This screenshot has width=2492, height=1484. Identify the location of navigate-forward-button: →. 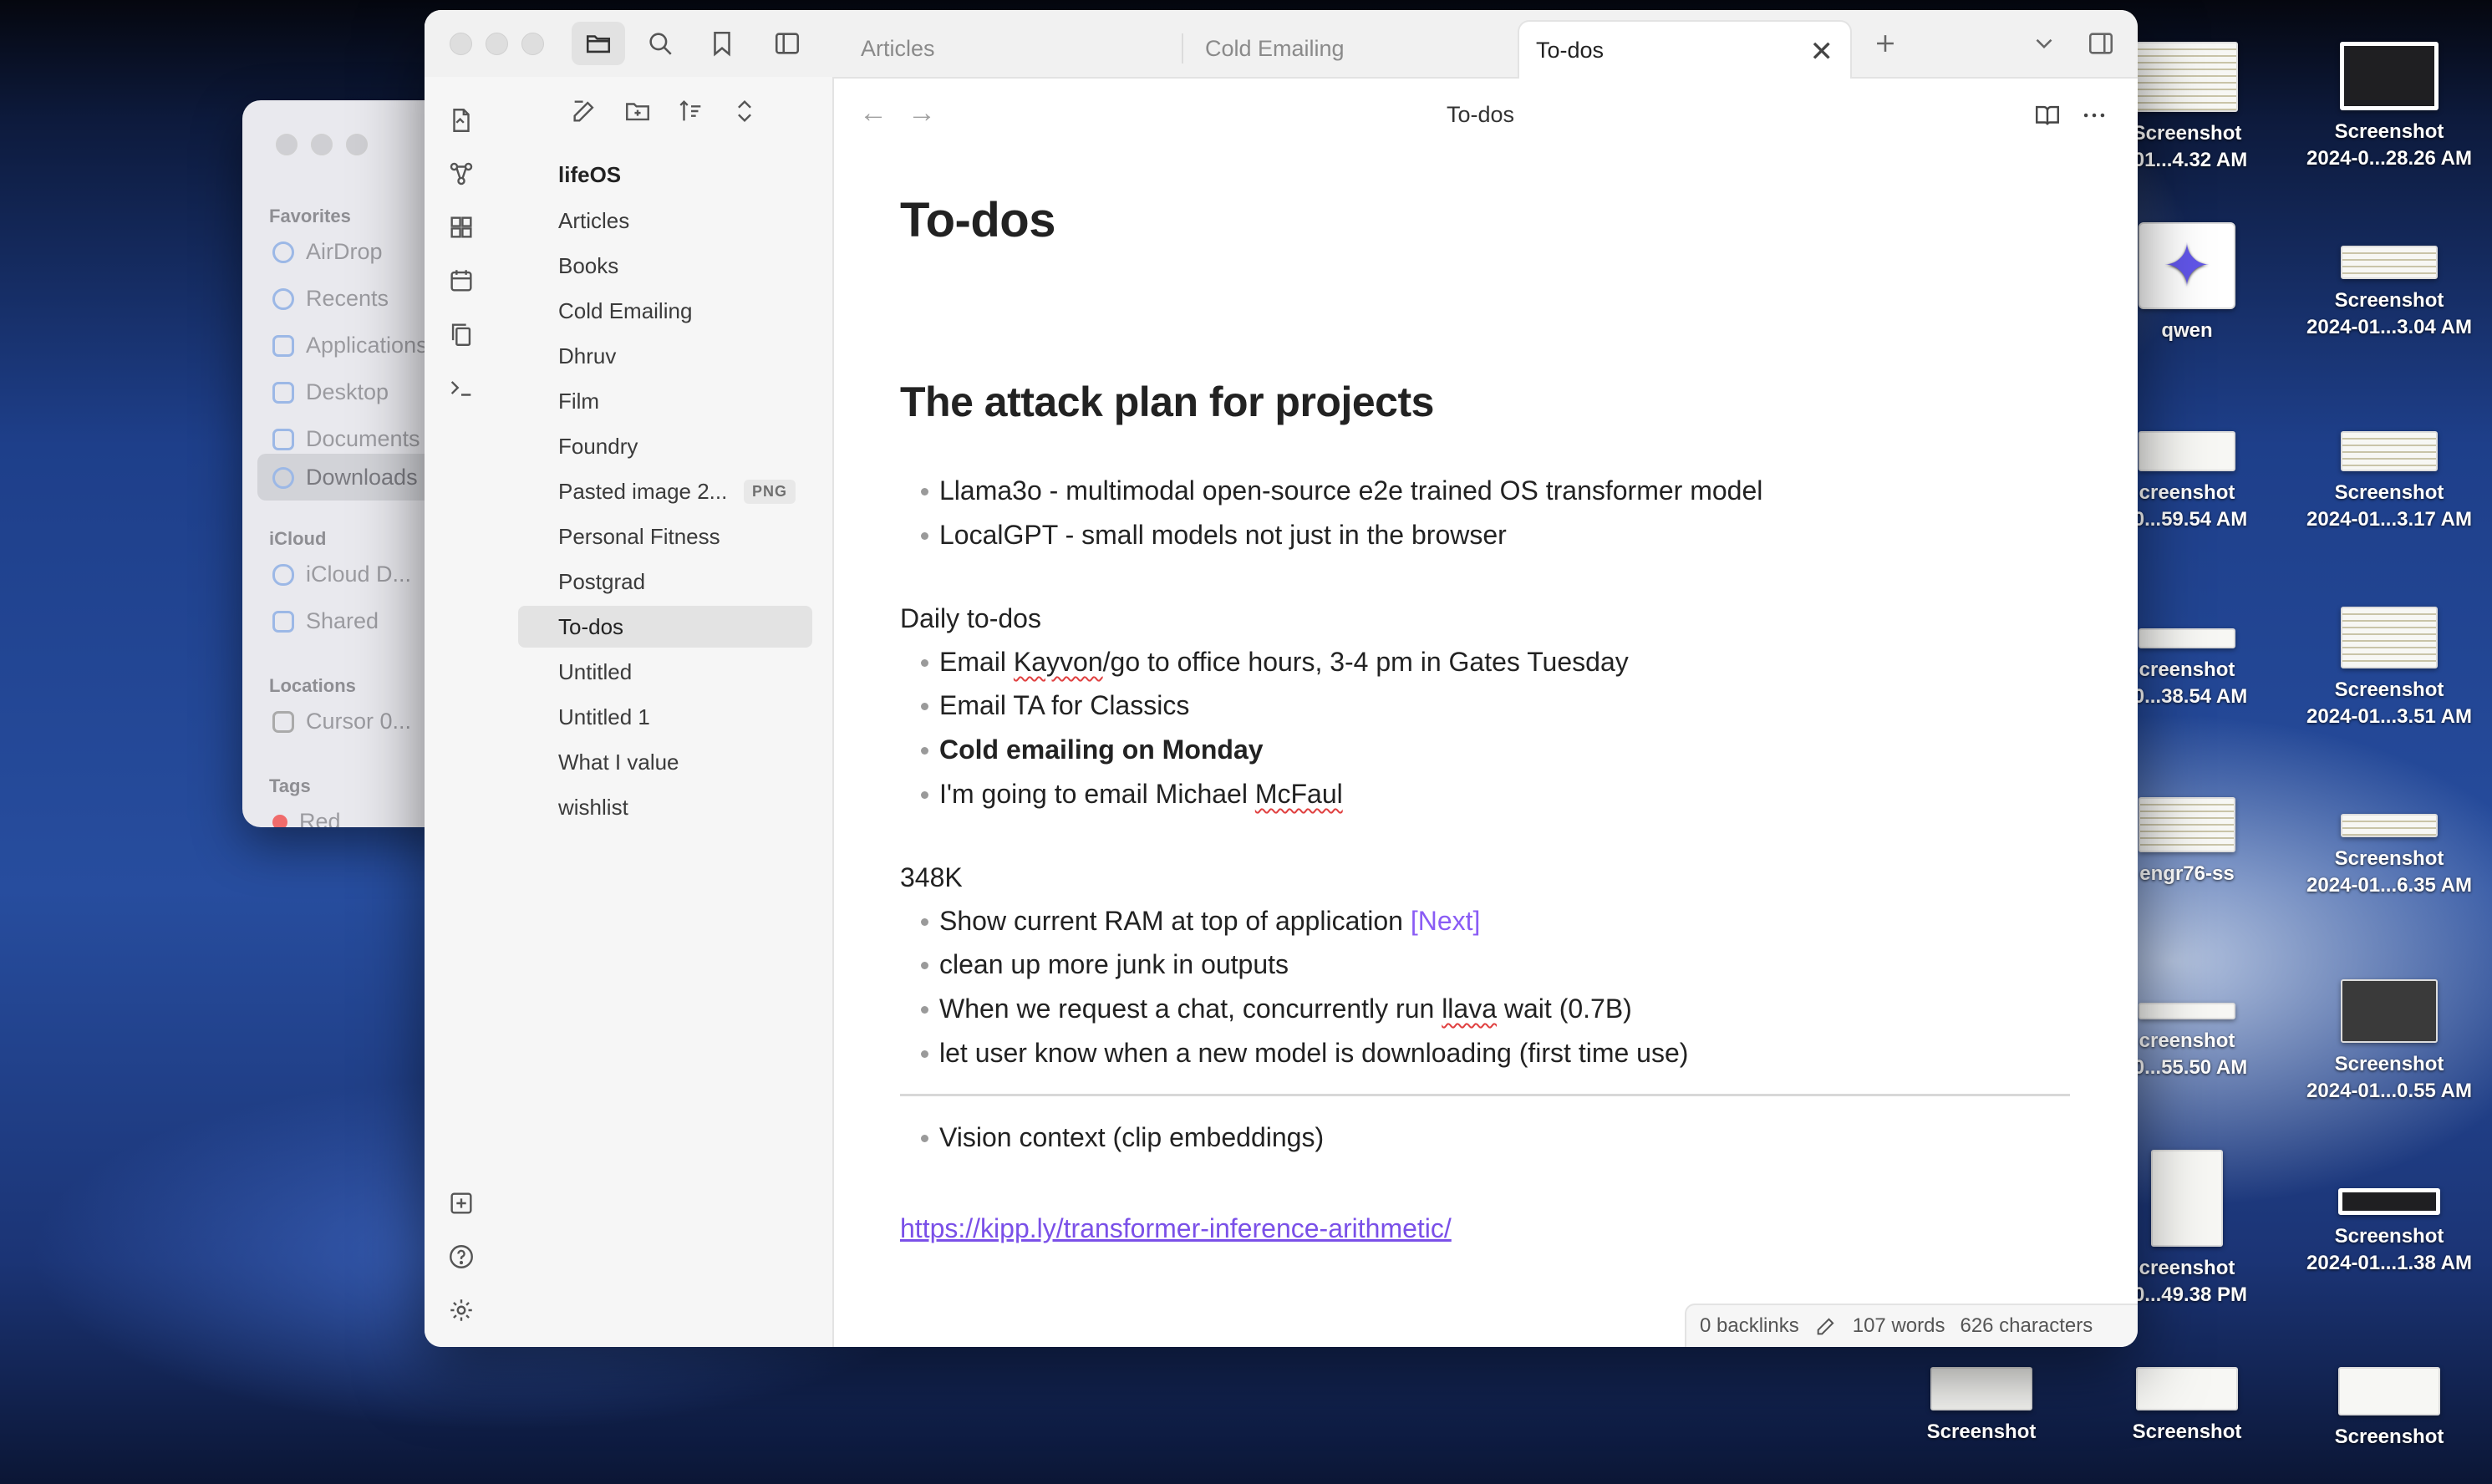
(922, 114).